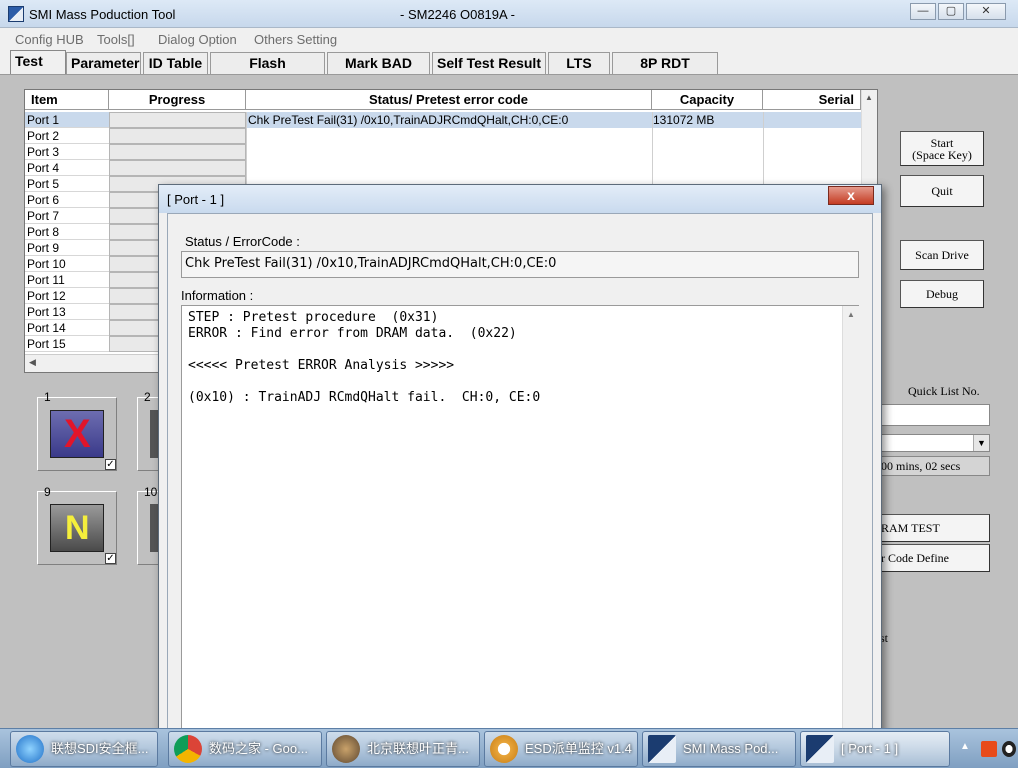  What do you see at coordinates (147, 397) in the screenshot?
I see `tile-number: 2` at bounding box center [147, 397].